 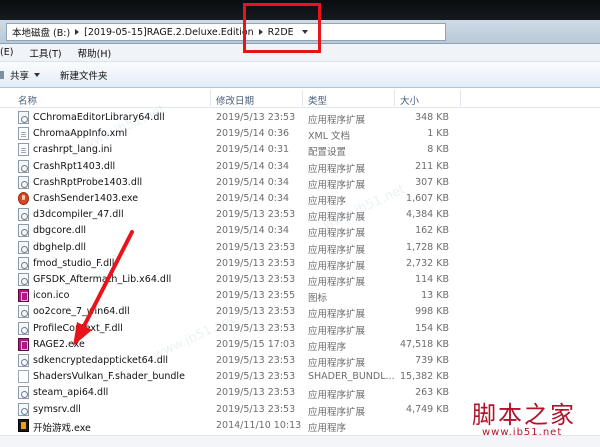 I want to click on file-name: 开始游戏.exe, so click(x=62, y=428).